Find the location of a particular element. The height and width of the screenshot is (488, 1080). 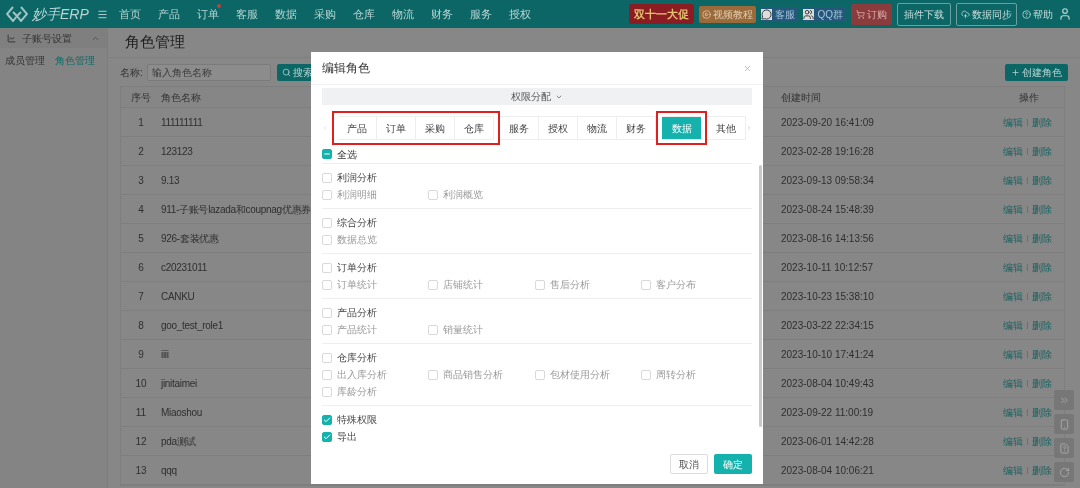

nav-item: 仓库 is located at coordinates (363, 14).